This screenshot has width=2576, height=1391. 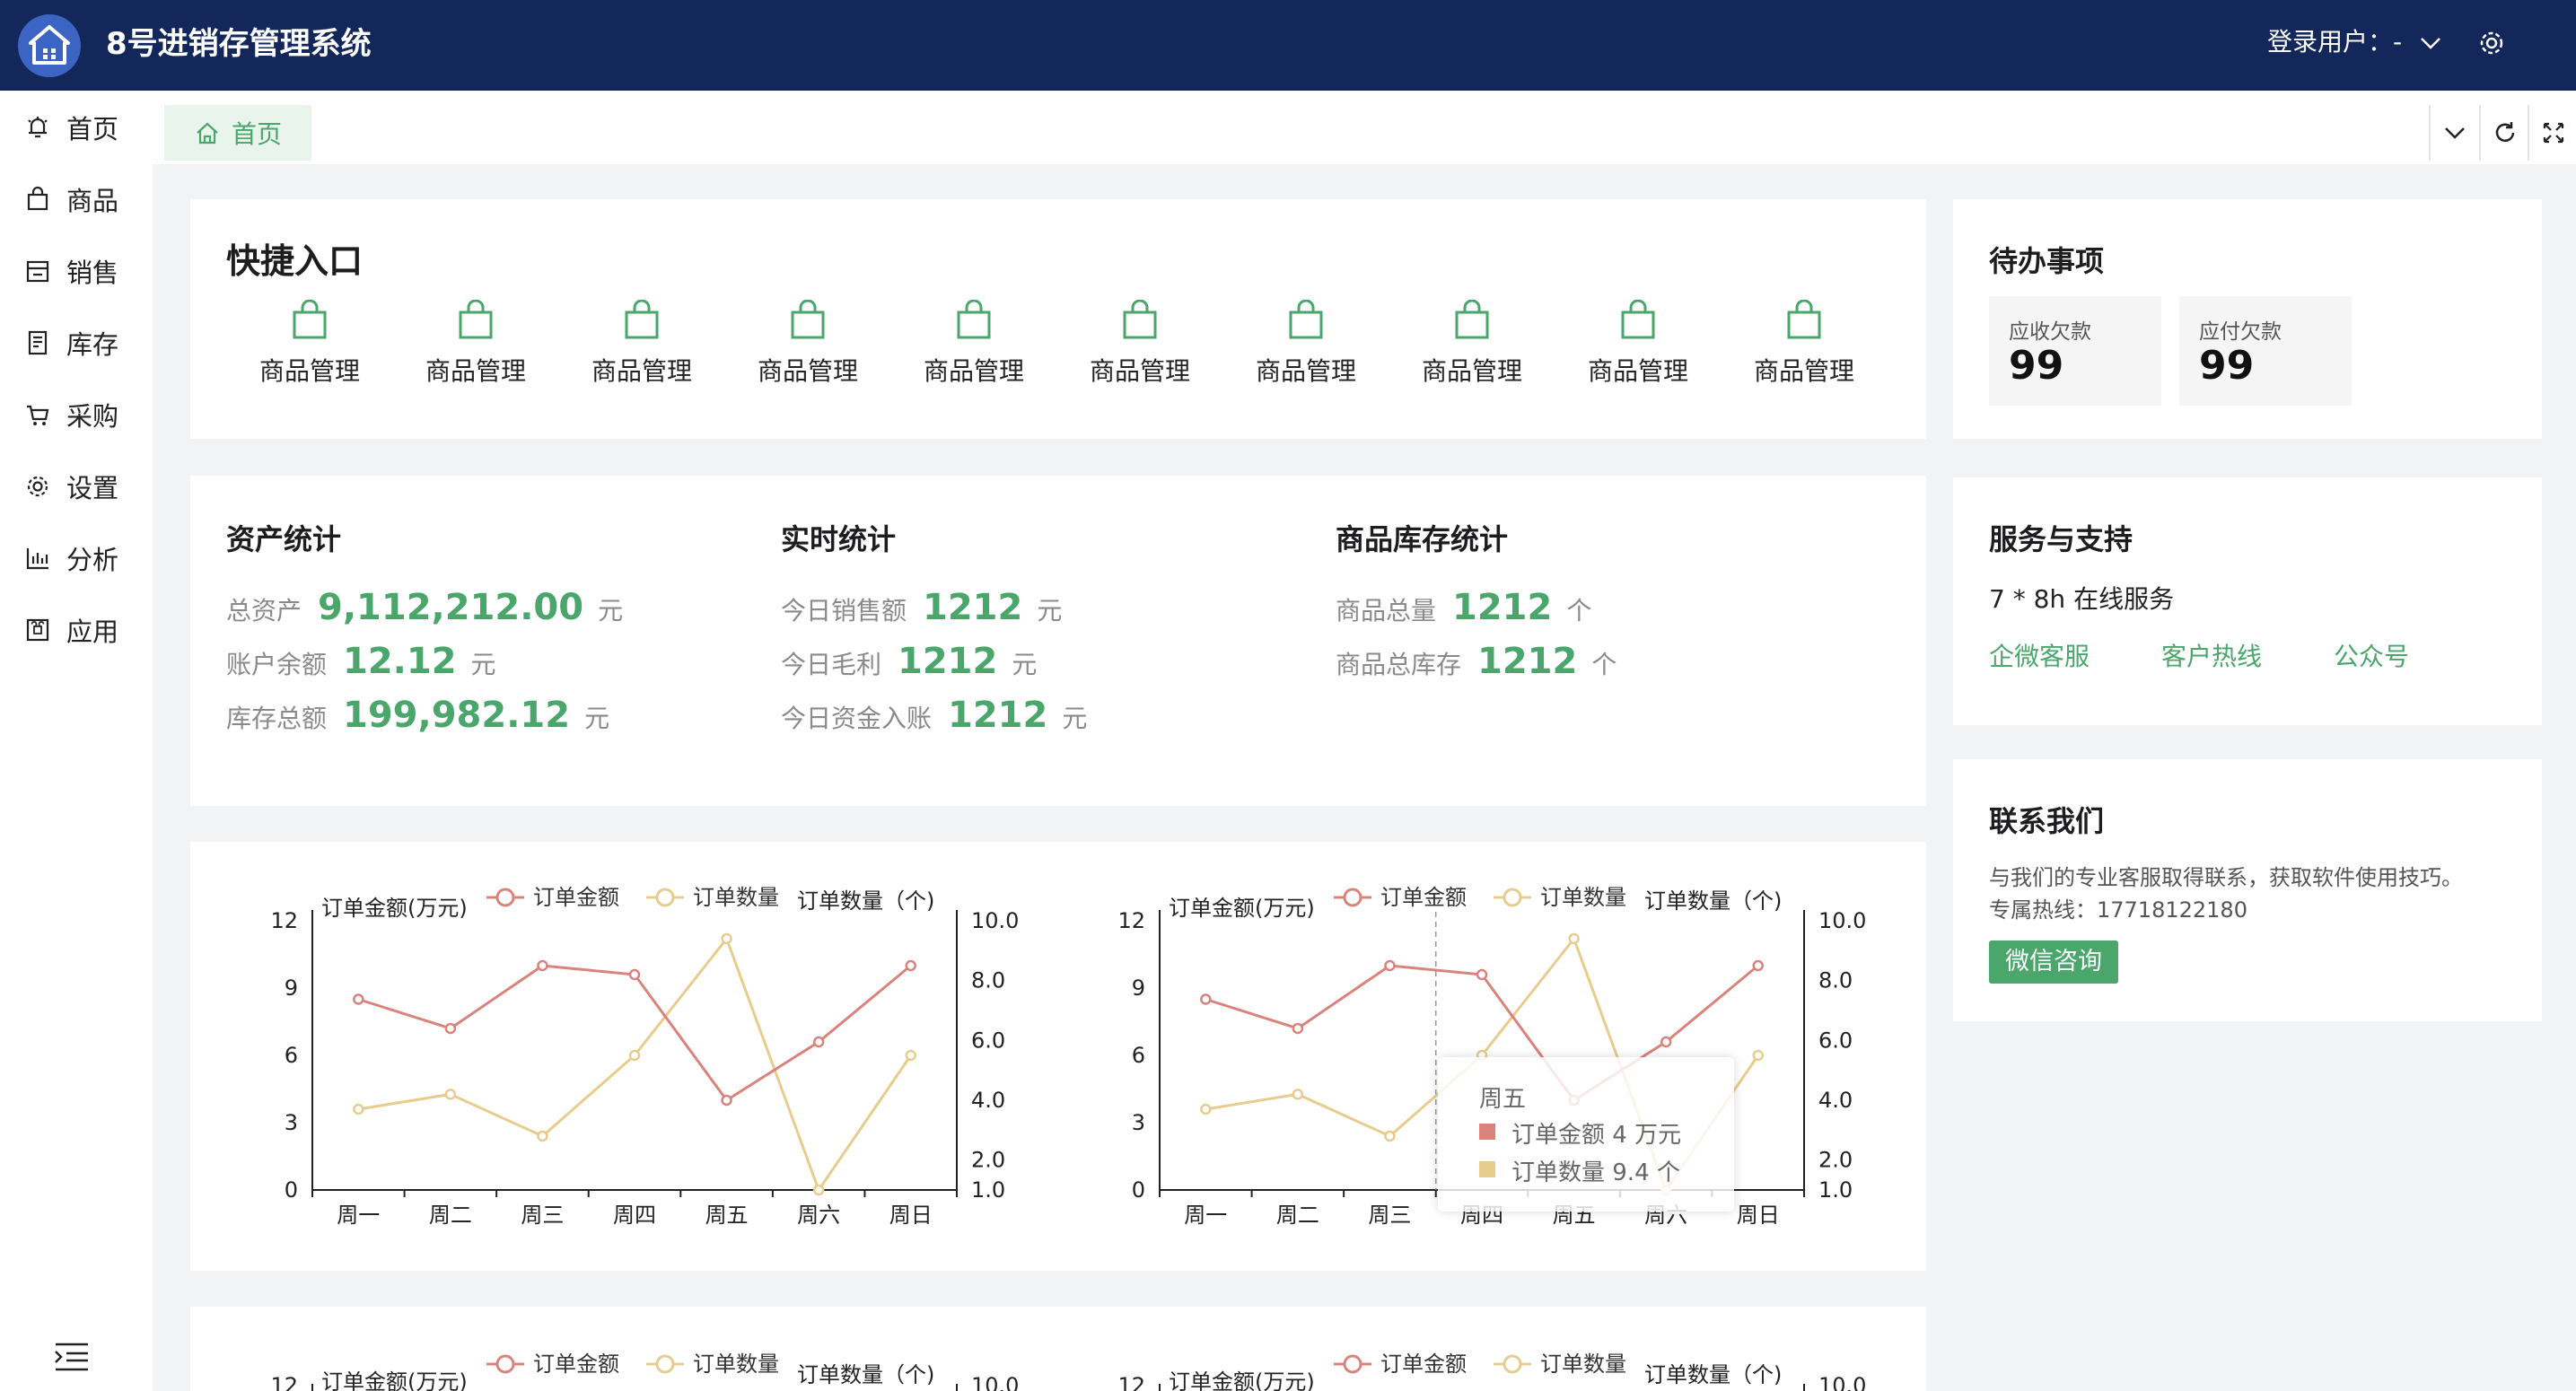 What do you see at coordinates (2334, 42) in the screenshot?
I see `login-user-label: 登录用户：-` at bounding box center [2334, 42].